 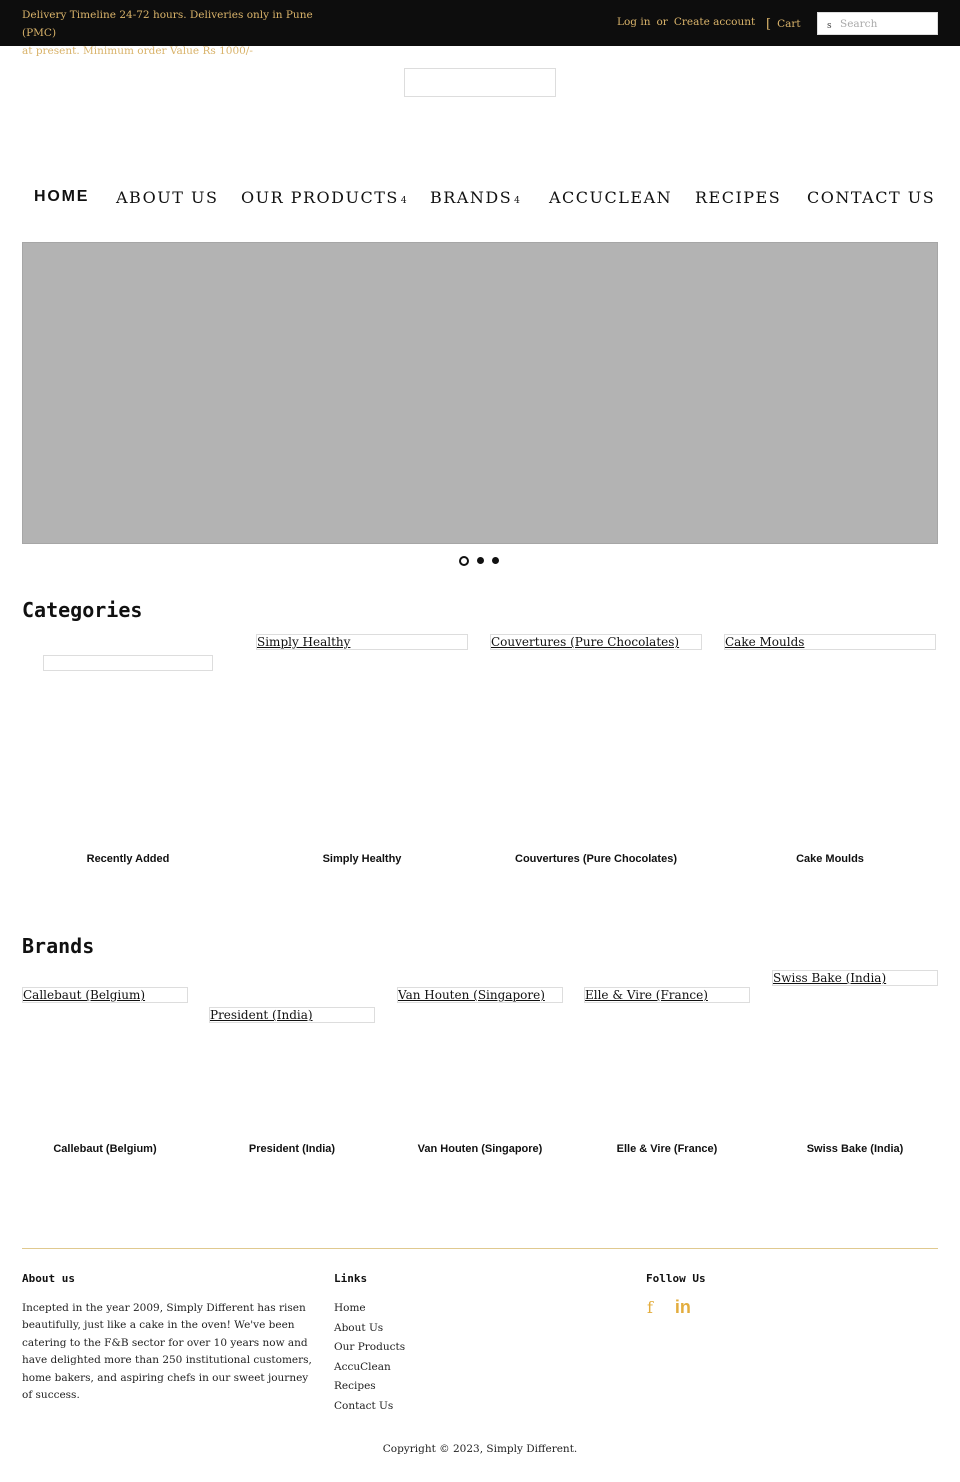 I want to click on search-icon: s, so click(x=829, y=26).